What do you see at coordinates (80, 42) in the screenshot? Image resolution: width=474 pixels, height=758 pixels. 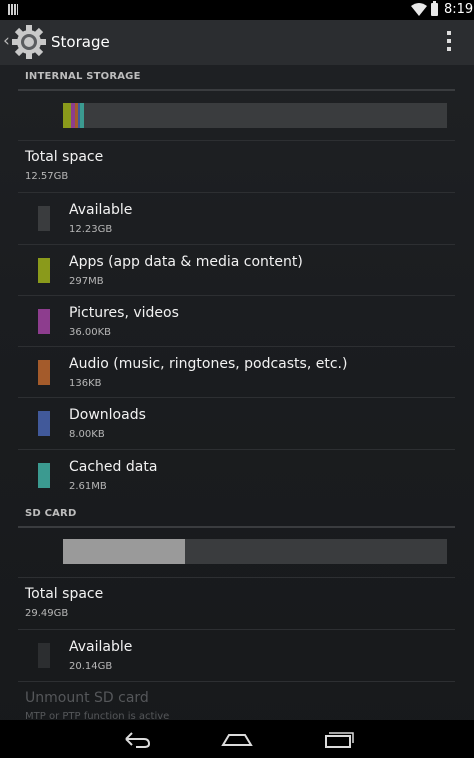 I see `page-title: Storage` at bounding box center [80, 42].